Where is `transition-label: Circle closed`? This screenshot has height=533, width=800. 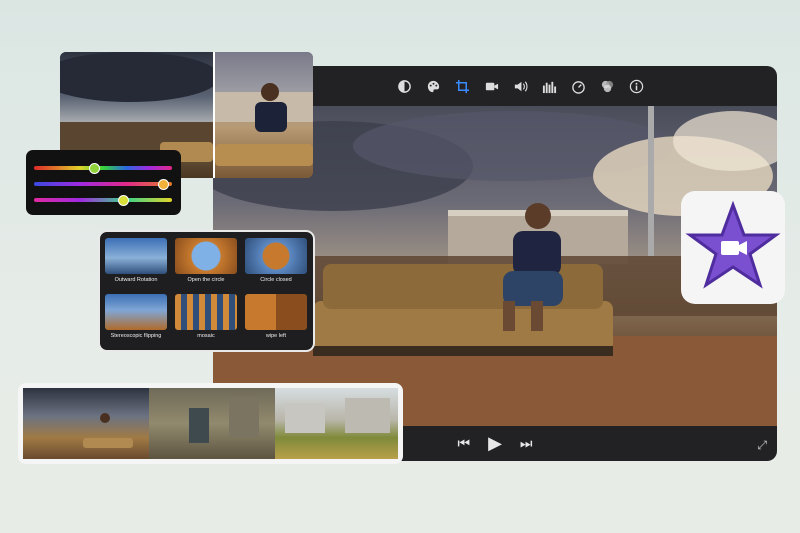 transition-label: Circle closed is located at coordinates (276, 280).